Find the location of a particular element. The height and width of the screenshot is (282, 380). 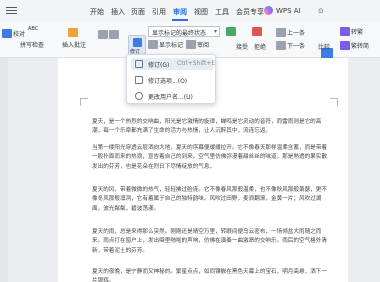

compare-label: 比较 is located at coordinates (324, 47).